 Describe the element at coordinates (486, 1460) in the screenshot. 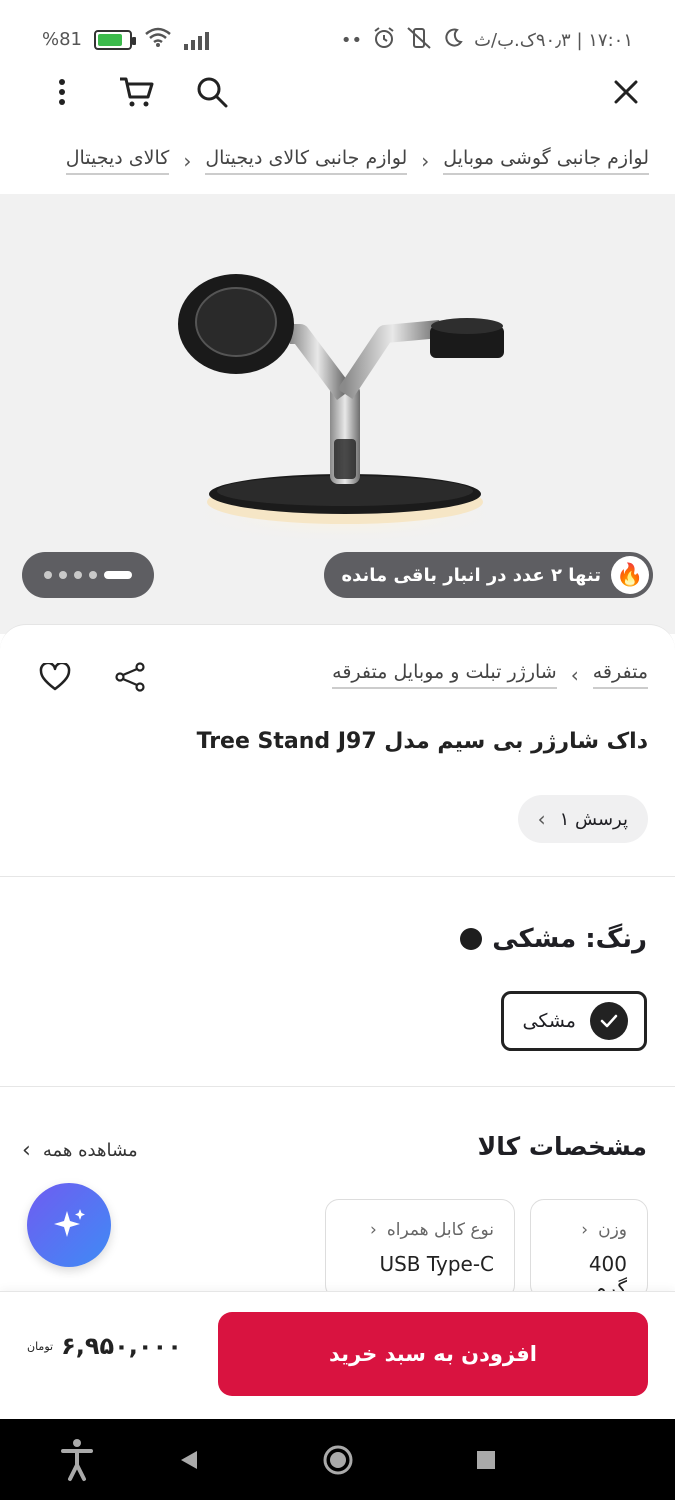

I see `recents-icon` at that location.